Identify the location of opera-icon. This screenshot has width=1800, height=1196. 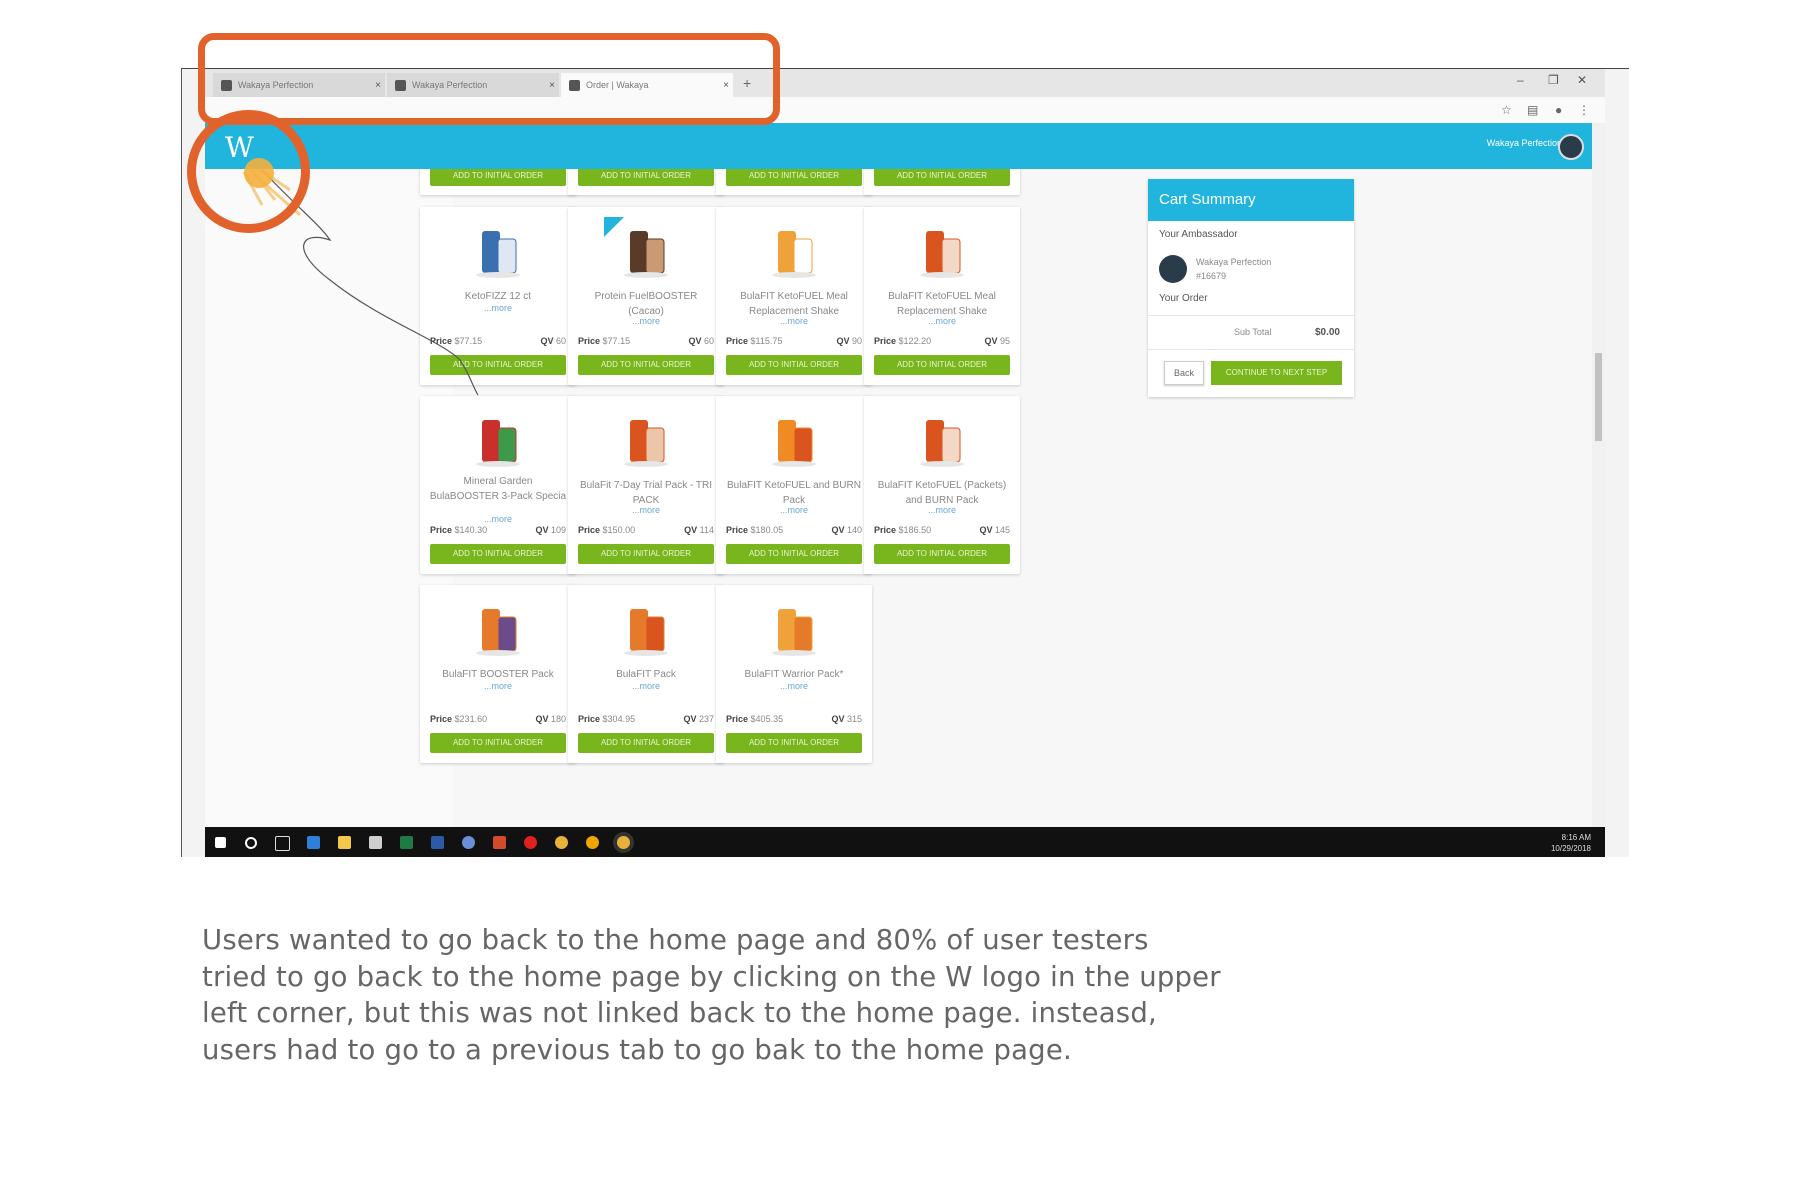
(530, 842).